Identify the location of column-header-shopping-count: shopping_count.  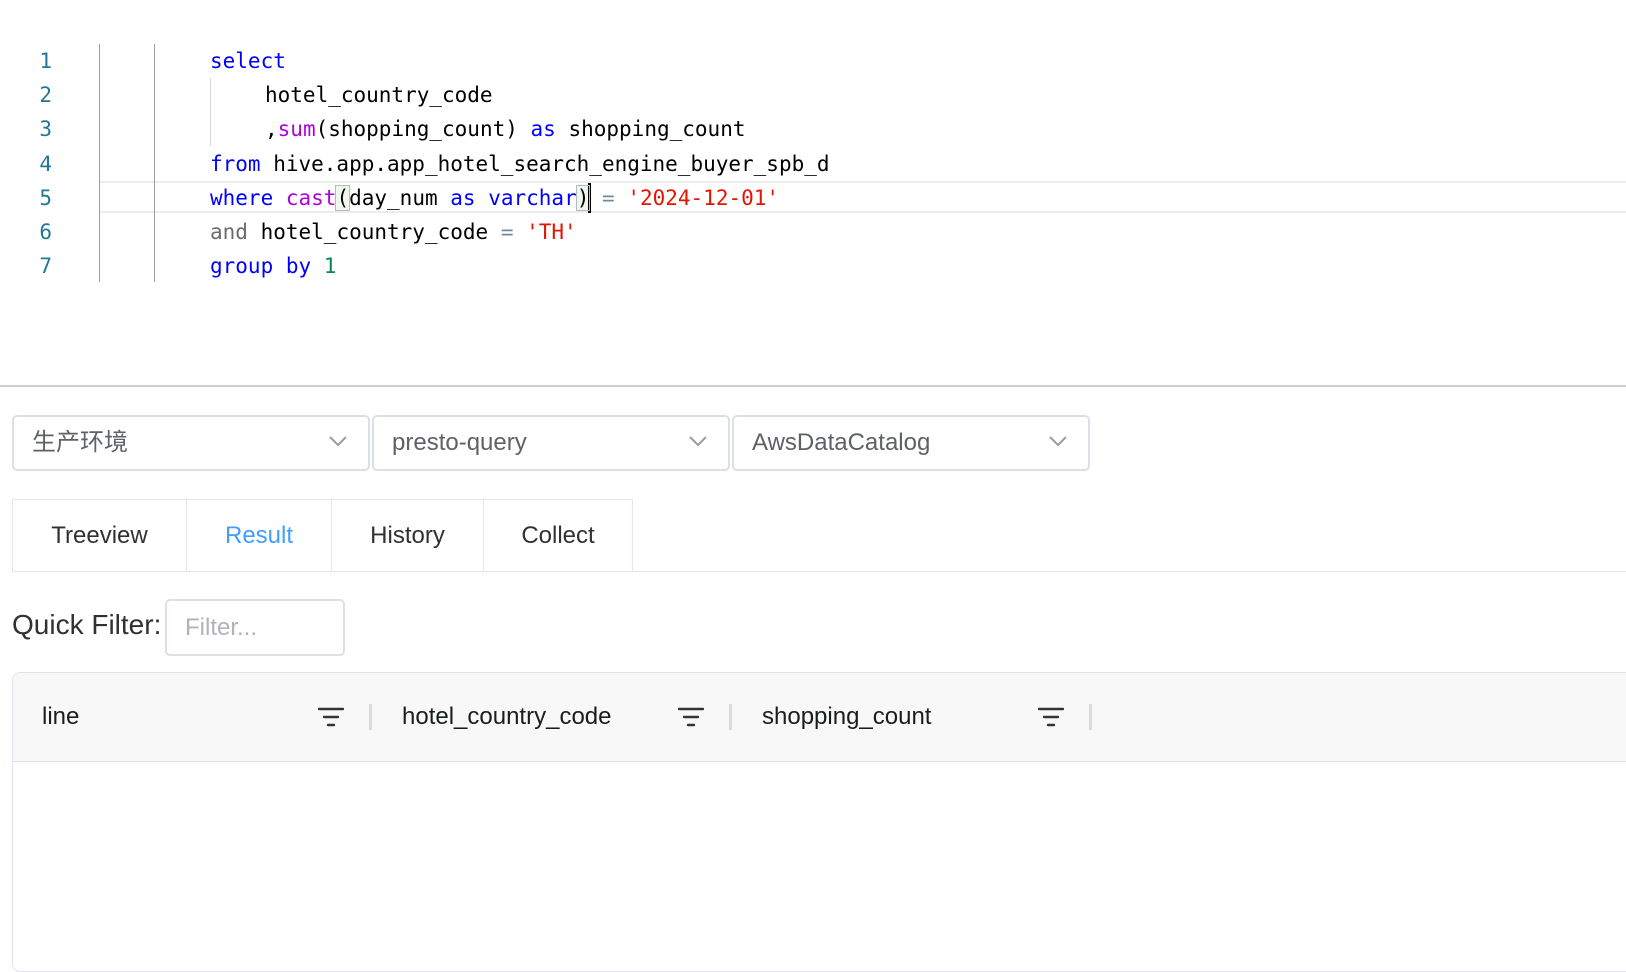
(913, 717).